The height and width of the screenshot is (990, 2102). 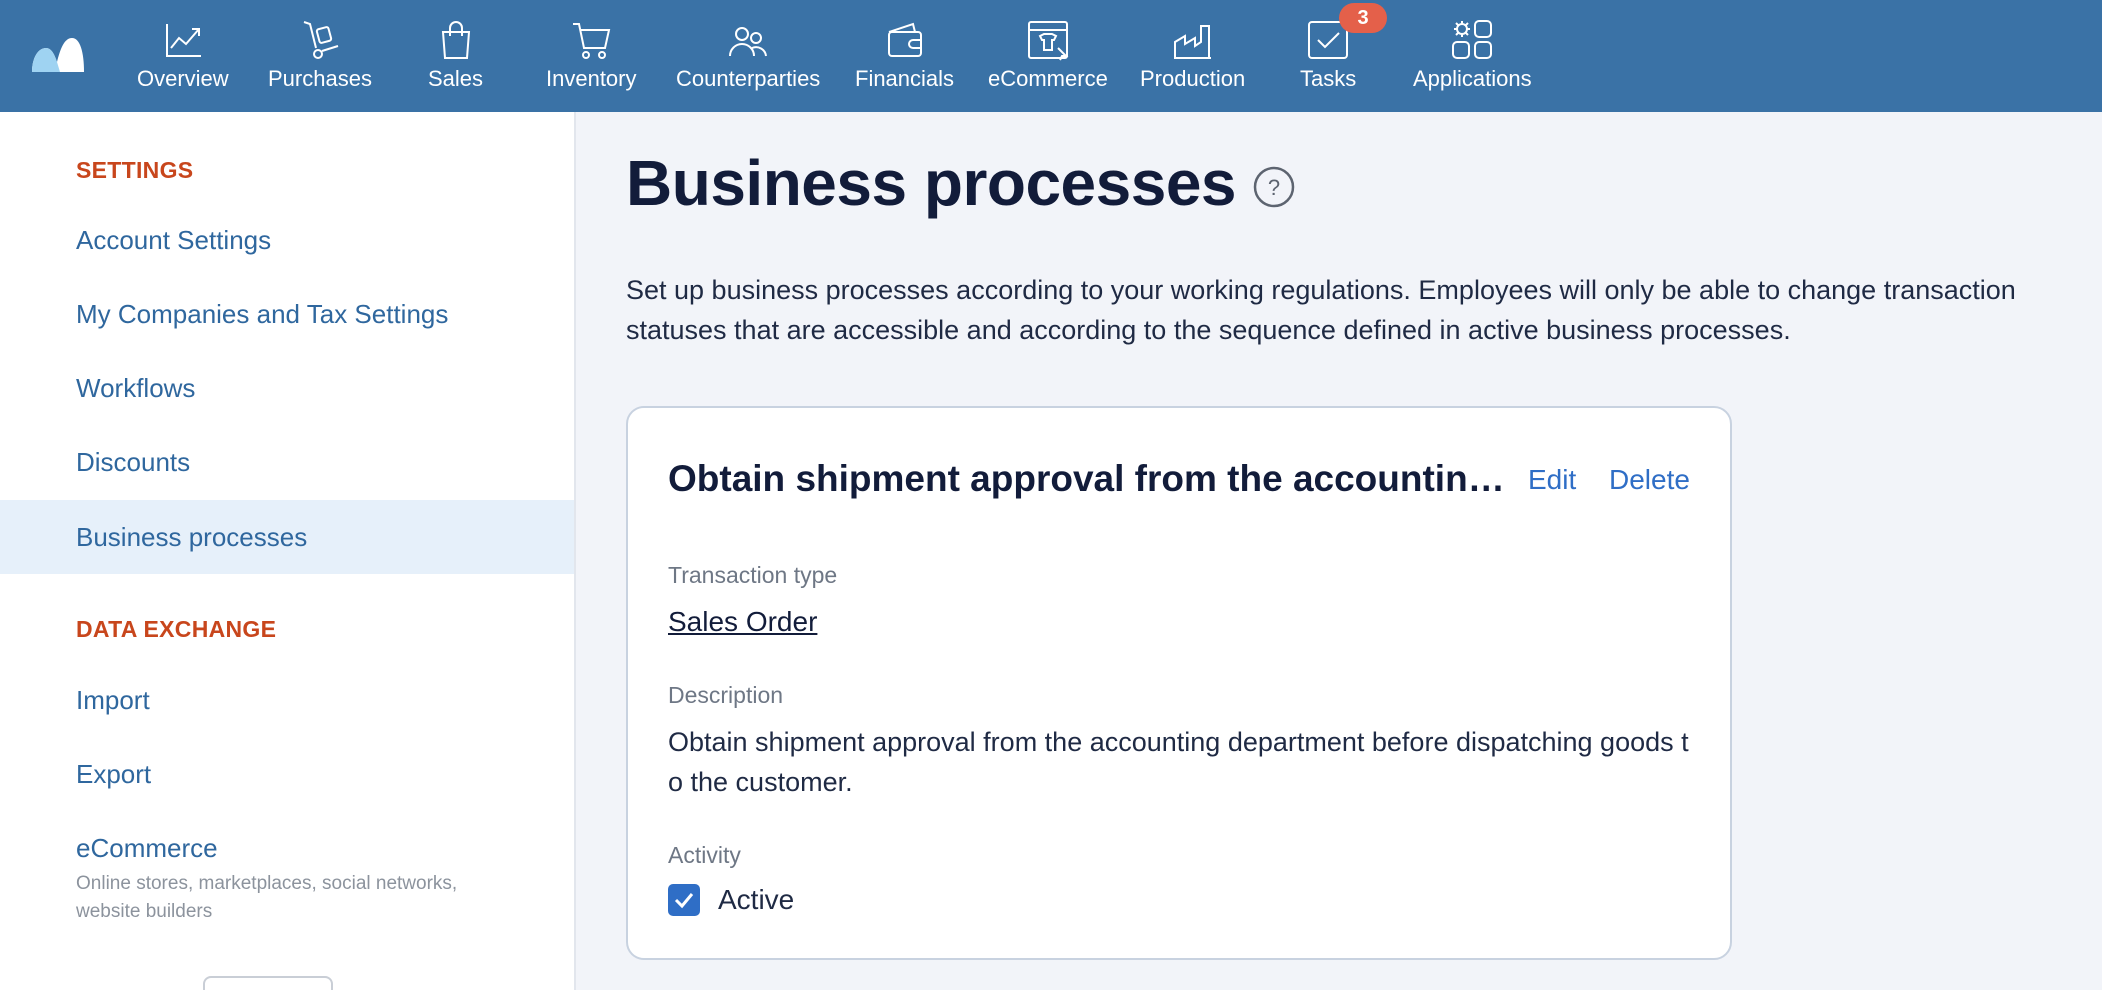 What do you see at coordinates (756, 899) in the screenshot?
I see `active-label: Active` at bounding box center [756, 899].